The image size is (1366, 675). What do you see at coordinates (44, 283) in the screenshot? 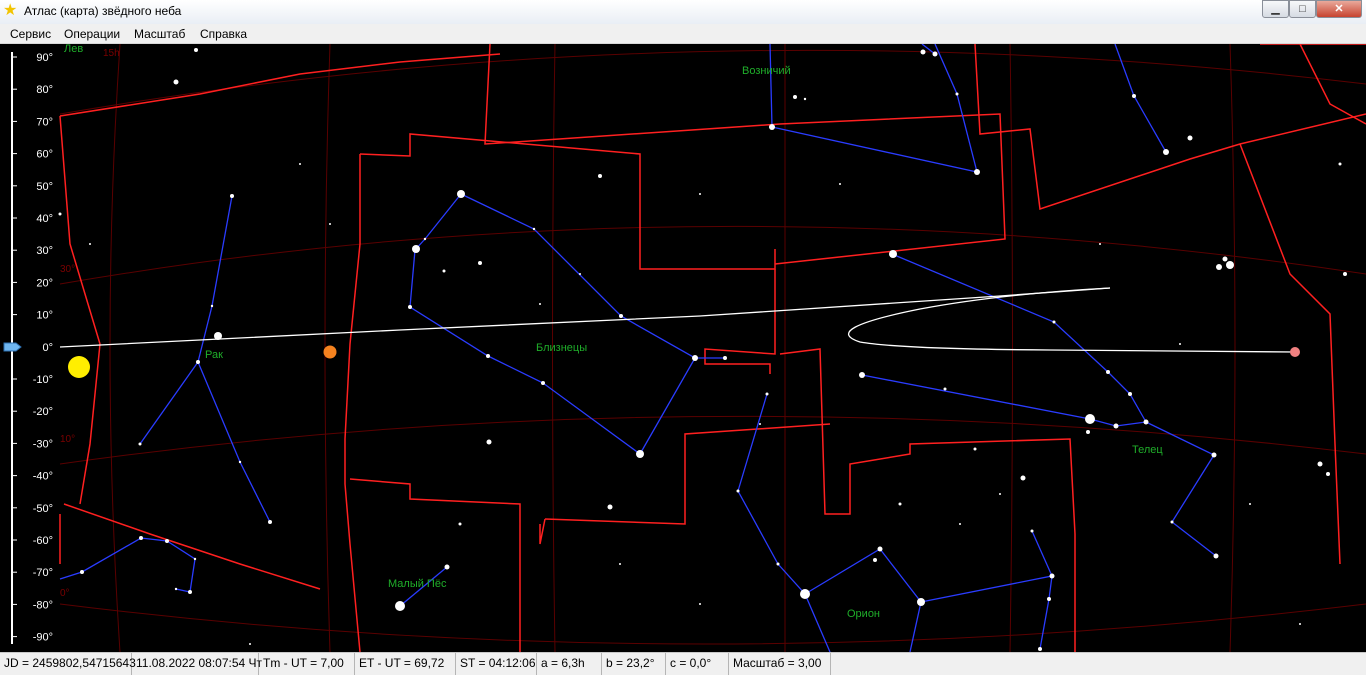
I see `axis-label: 20°` at bounding box center [44, 283].